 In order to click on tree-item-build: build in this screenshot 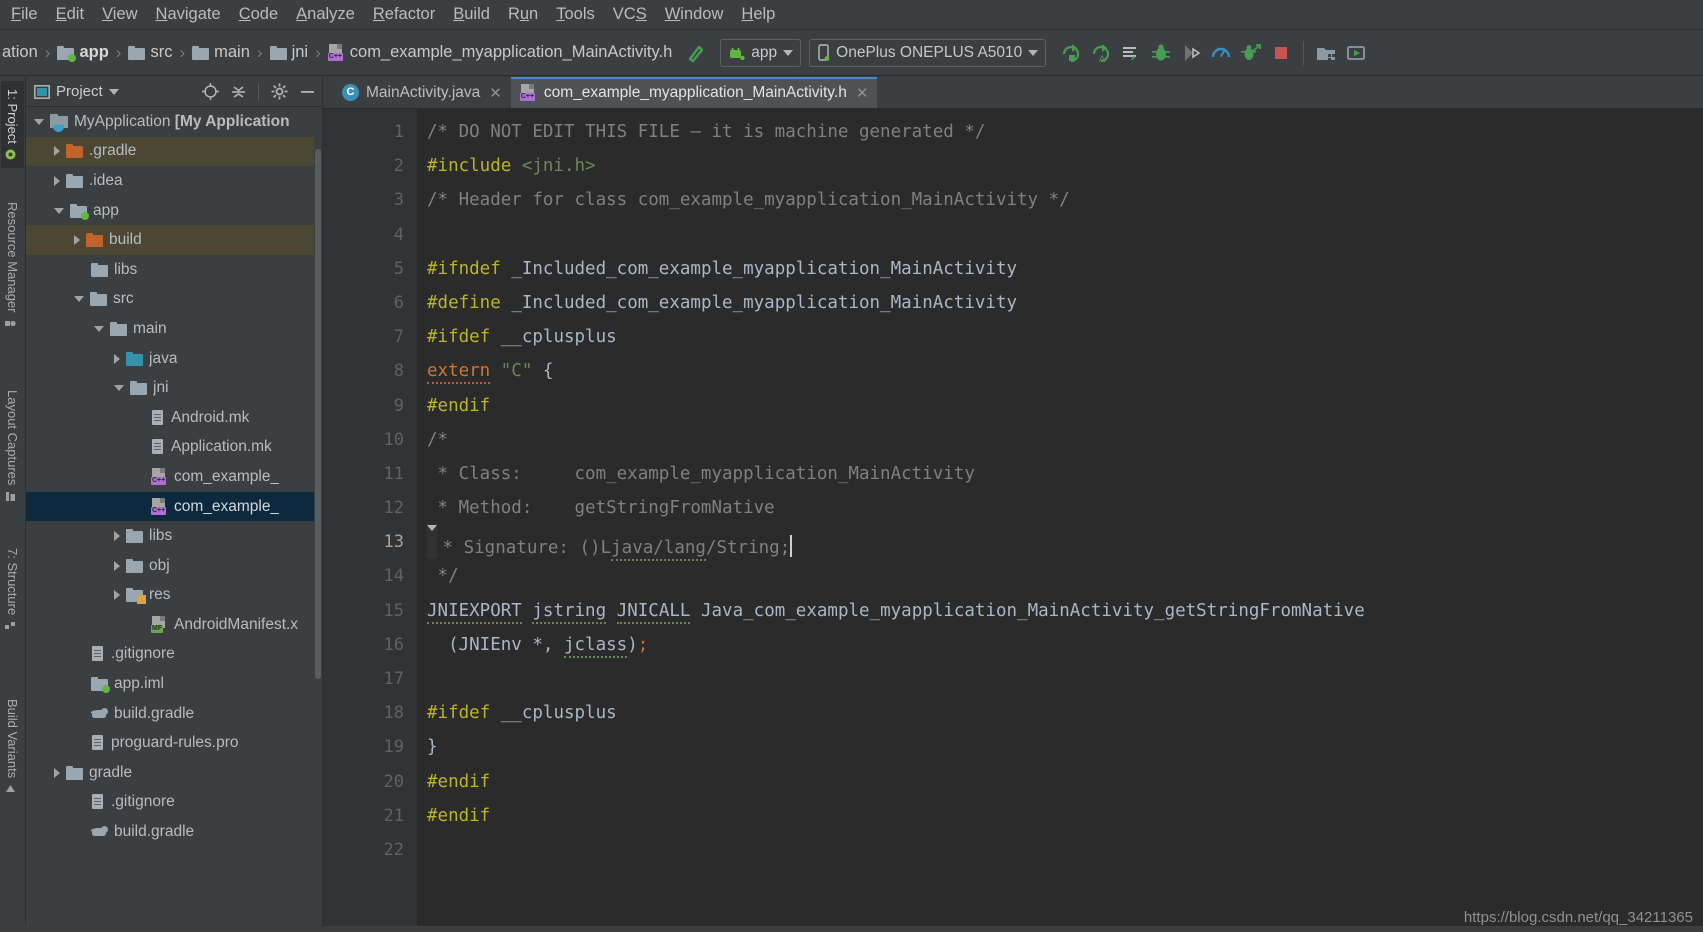, I will do `click(174, 240)`.